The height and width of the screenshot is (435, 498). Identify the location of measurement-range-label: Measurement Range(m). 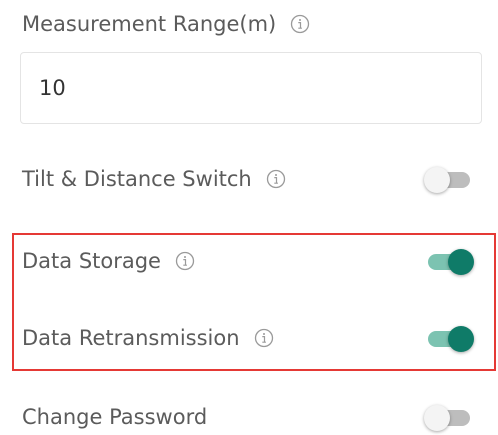
(149, 24).